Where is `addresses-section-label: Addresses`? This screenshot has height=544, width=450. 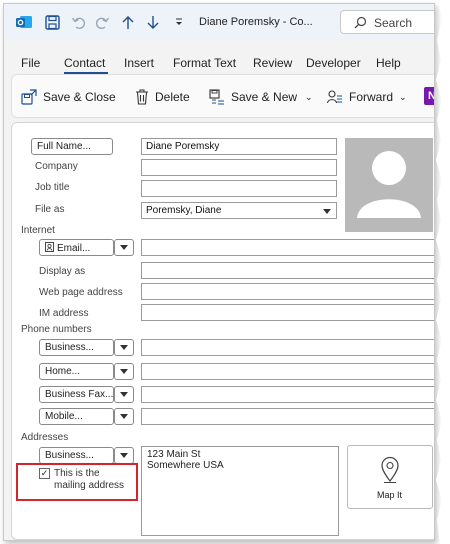 addresses-section-label: Addresses is located at coordinates (45, 437).